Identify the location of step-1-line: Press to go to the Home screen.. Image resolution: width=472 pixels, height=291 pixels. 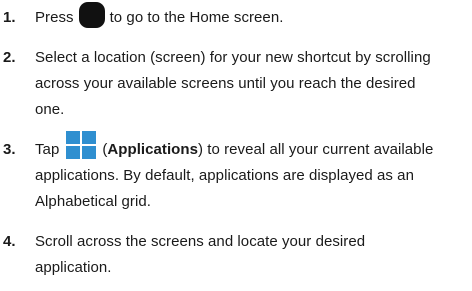
(253, 16).